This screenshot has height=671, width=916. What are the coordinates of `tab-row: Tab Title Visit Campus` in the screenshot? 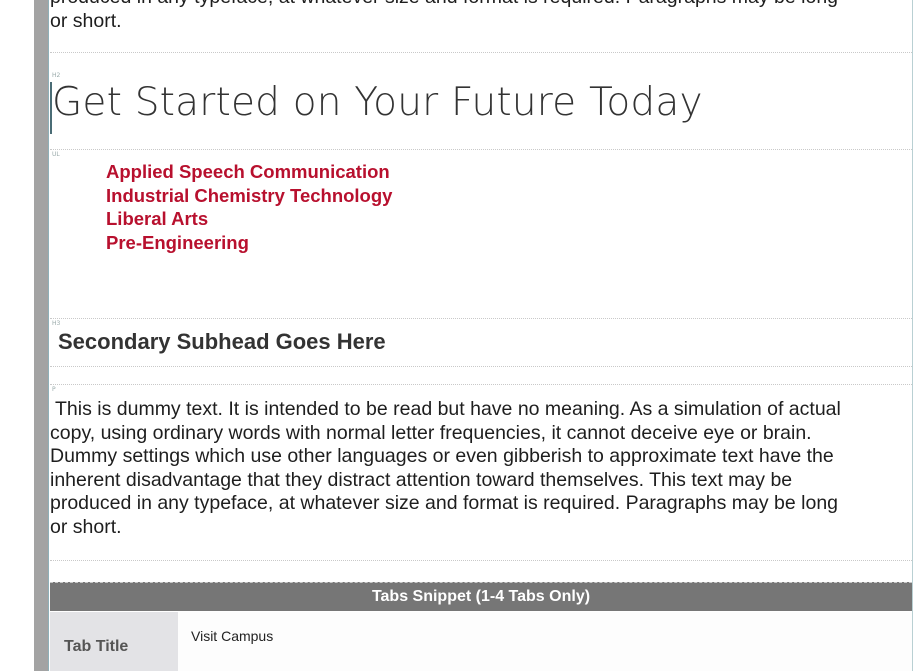 It's located at (481, 641).